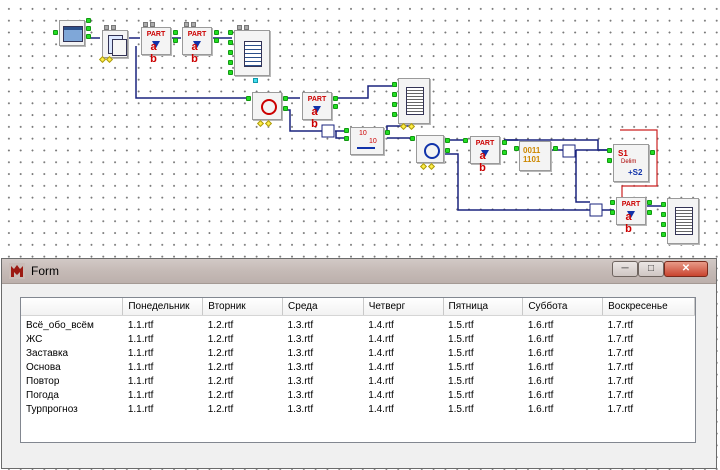 The height and width of the screenshot is (470, 720). What do you see at coordinates (252, 53) in the screenshot?
I see `memo-node` at bounding box center [252, 53].